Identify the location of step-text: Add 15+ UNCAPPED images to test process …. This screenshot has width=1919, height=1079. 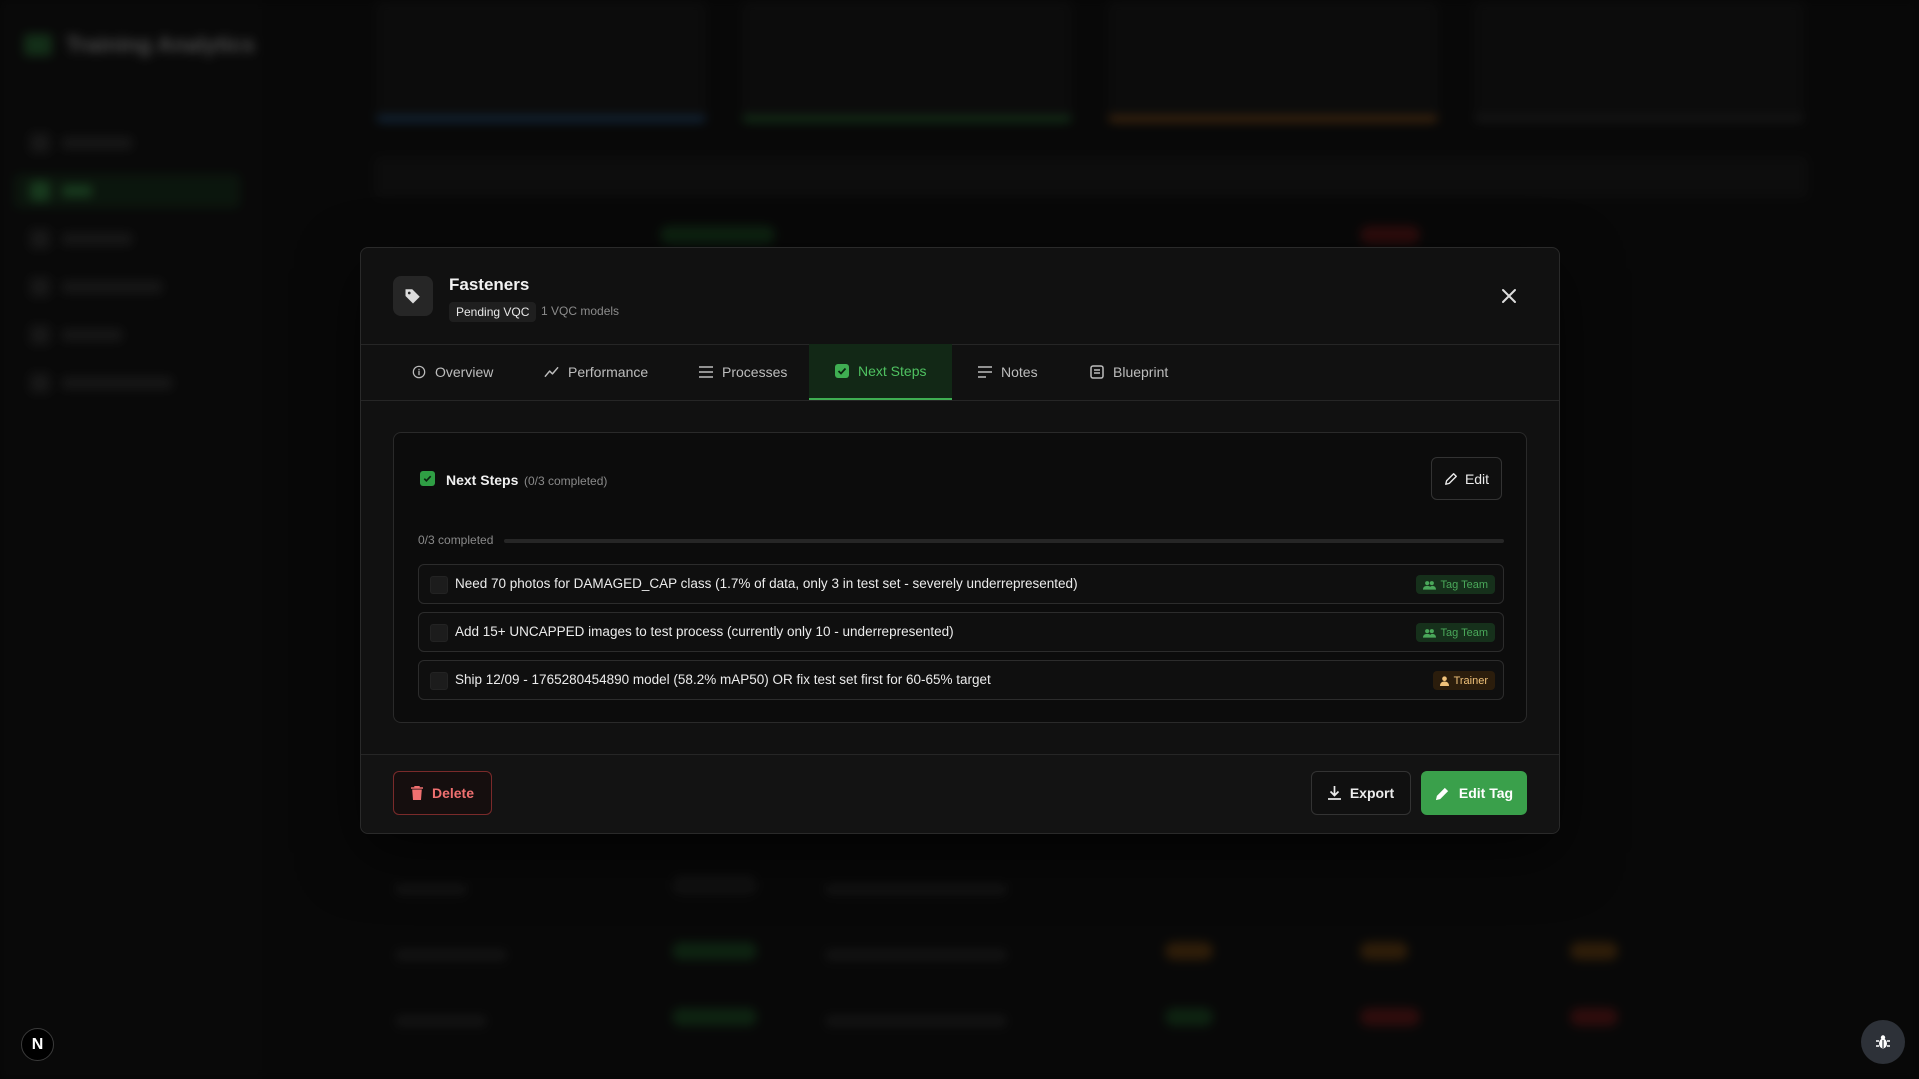
(704, 631).